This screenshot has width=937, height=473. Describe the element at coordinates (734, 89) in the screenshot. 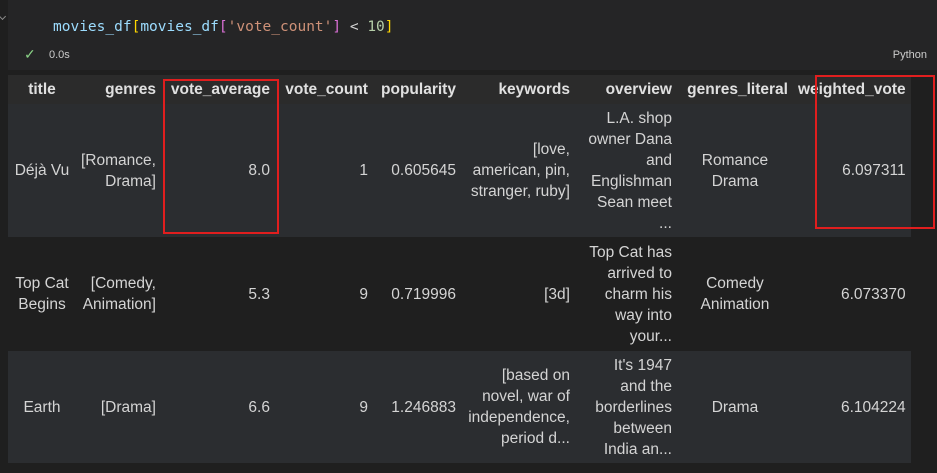

I see `column-header: genres_literal` at that location.